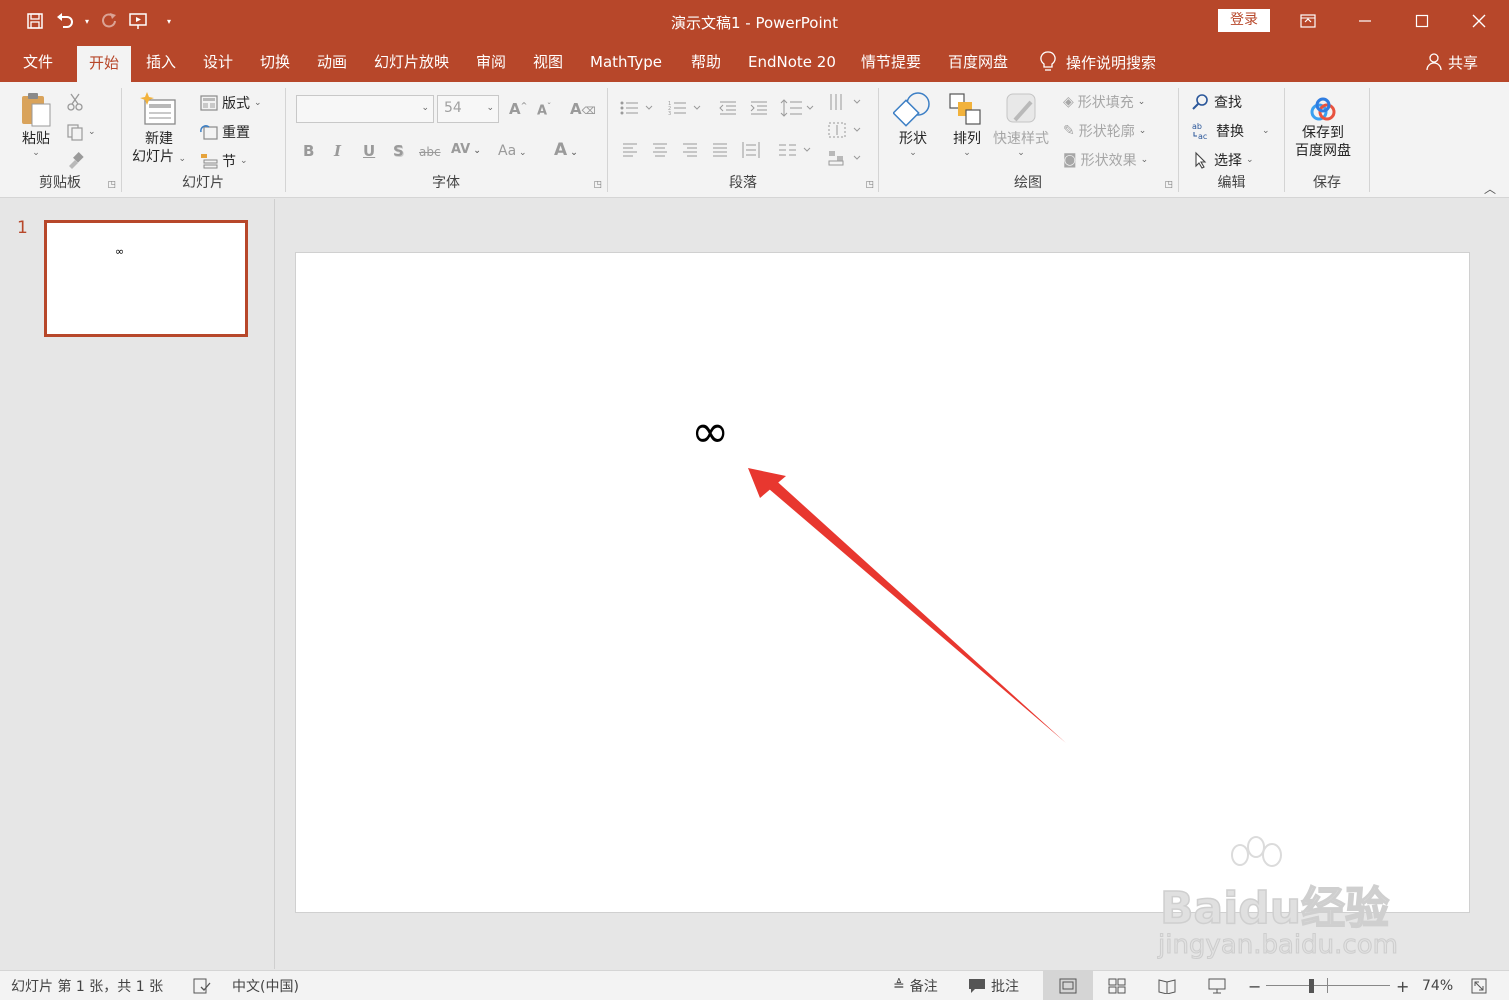 This screenshot has width=1509, height=1000. I want to click on ribbon-display-options-icon, so click(1308, 21).